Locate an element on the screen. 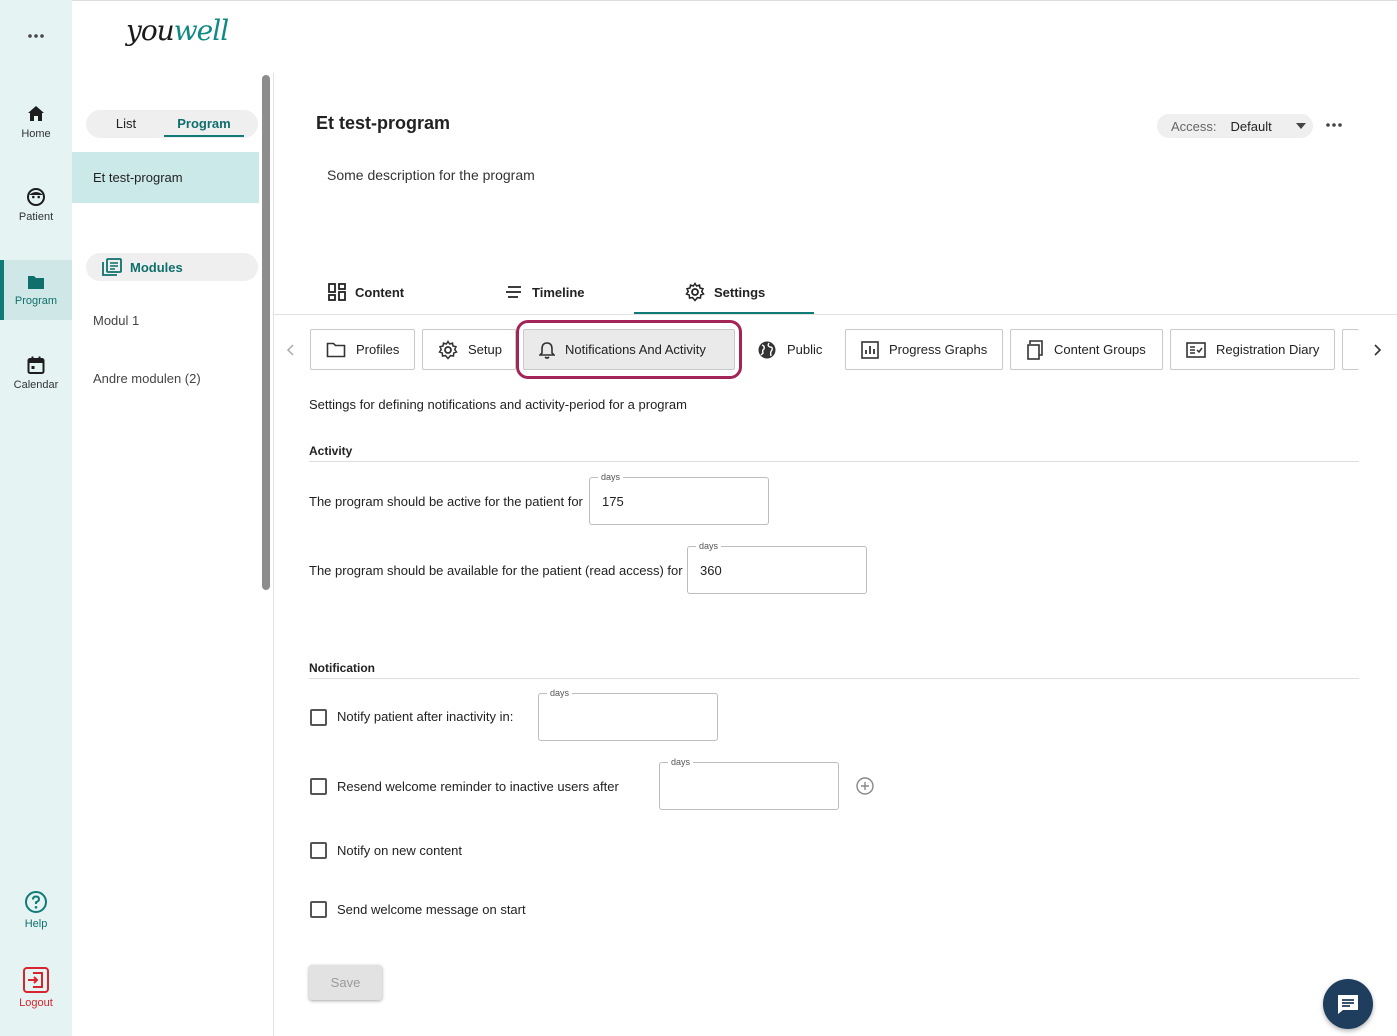 This screenshot has height=1036, width=1397. scroll-right-icon is located at coordinates (1377, 350).